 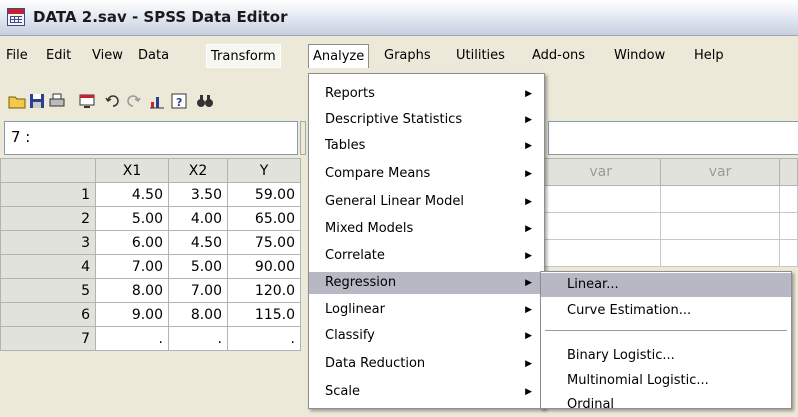 What do you see at coordinates (426, 364) in the screenshot?
I see `menu-item-data-reduction: Data Reduction ▶` at bounding box center [426, 364].